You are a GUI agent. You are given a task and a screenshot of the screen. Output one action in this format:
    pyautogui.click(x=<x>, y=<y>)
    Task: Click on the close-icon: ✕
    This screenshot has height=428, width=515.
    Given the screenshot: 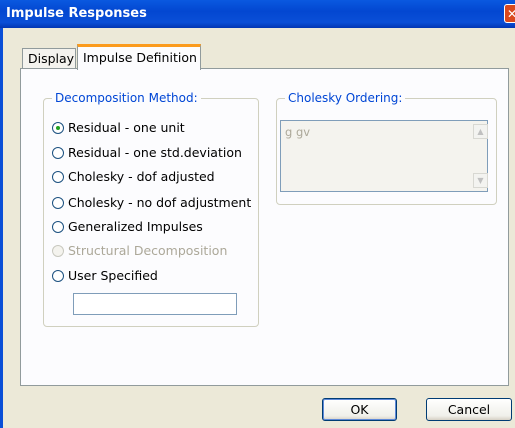 What is the action you would take?
    pyautogui.click(x=509, y=13)
    